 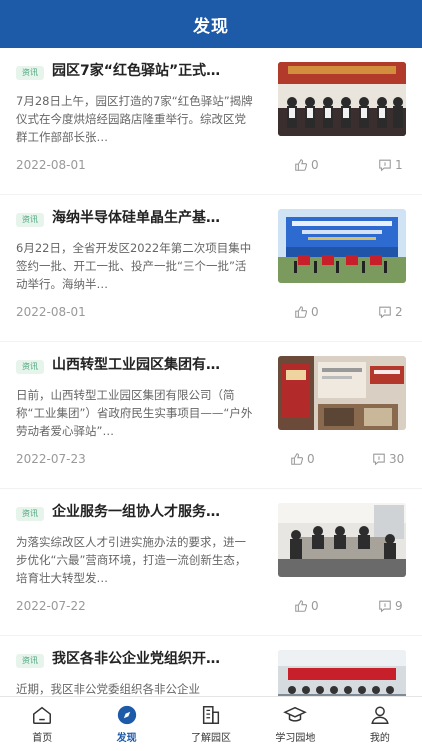 What do you see at coordinates (51, 459) in the screenshot?
I see `news-date: 2022-07-23` at bounding box center [51, 459].